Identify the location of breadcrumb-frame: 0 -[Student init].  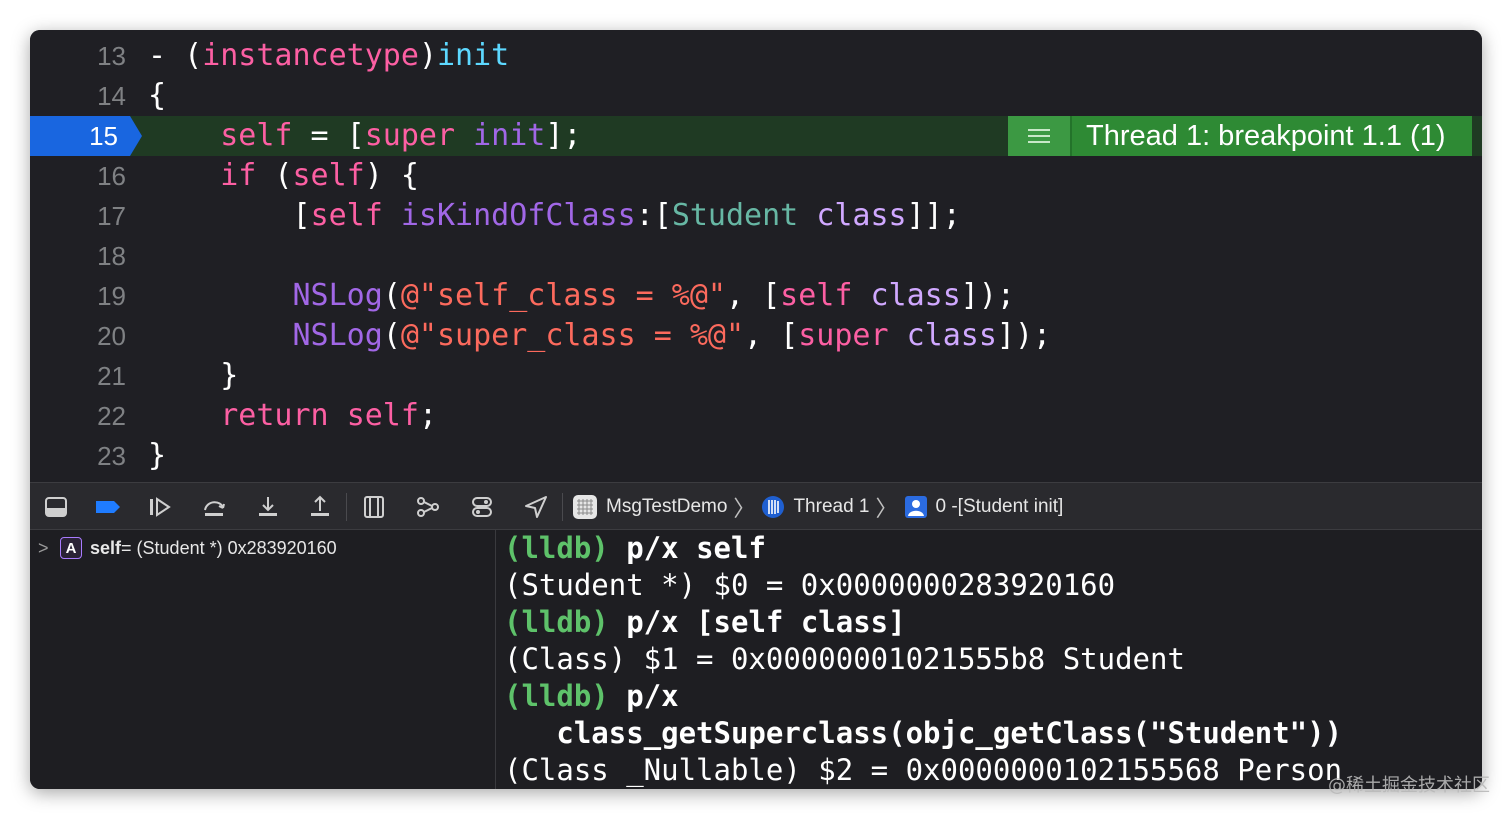
(1000, 507).